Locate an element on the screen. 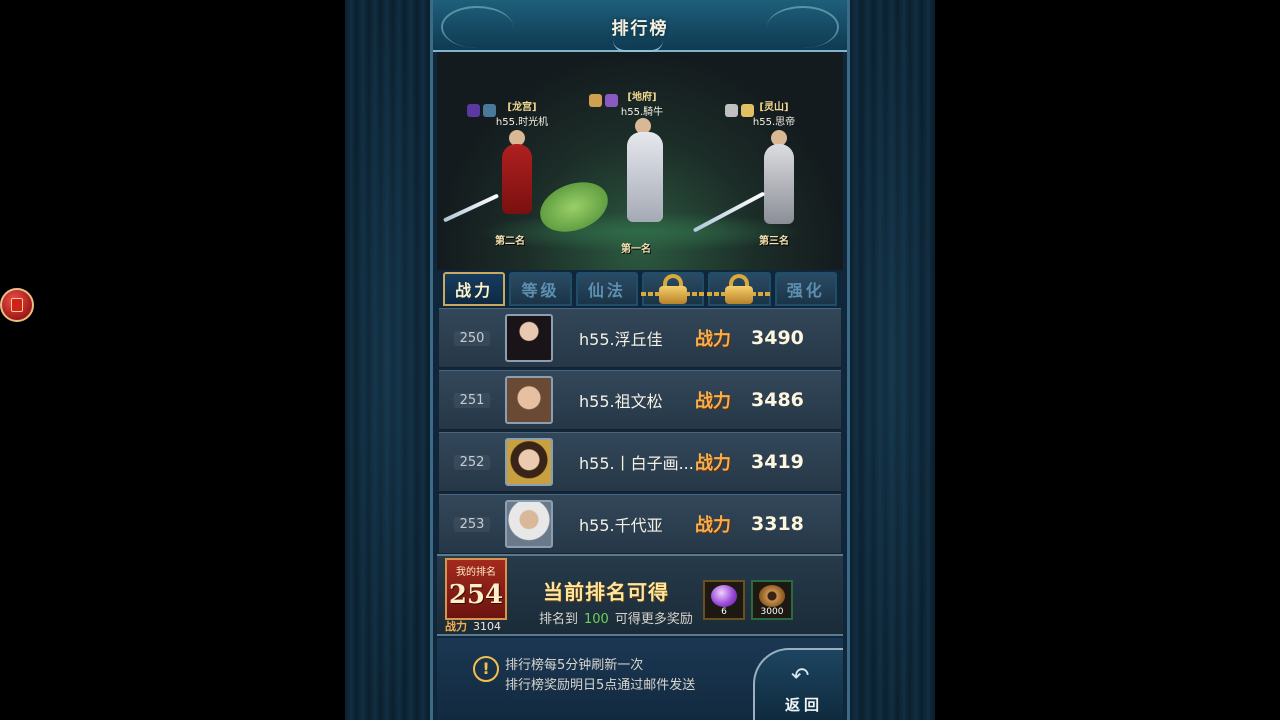  rank-number: 252 is located at coordinates (472, 462).